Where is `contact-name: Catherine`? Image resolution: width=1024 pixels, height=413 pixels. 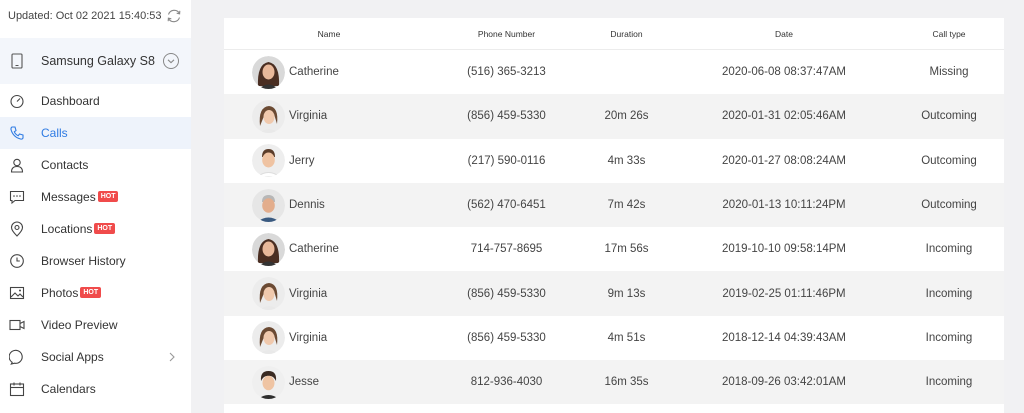 contact-name: Catherine is located at coordinates (314, 72).